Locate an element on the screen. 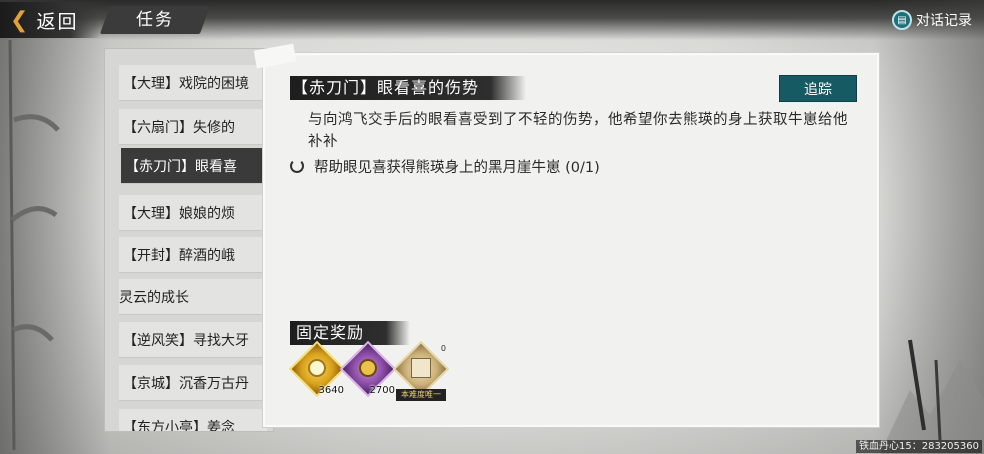 This screenshot has height=454, width=984. track-button: 追踪 is located at coordinates (818, 88).